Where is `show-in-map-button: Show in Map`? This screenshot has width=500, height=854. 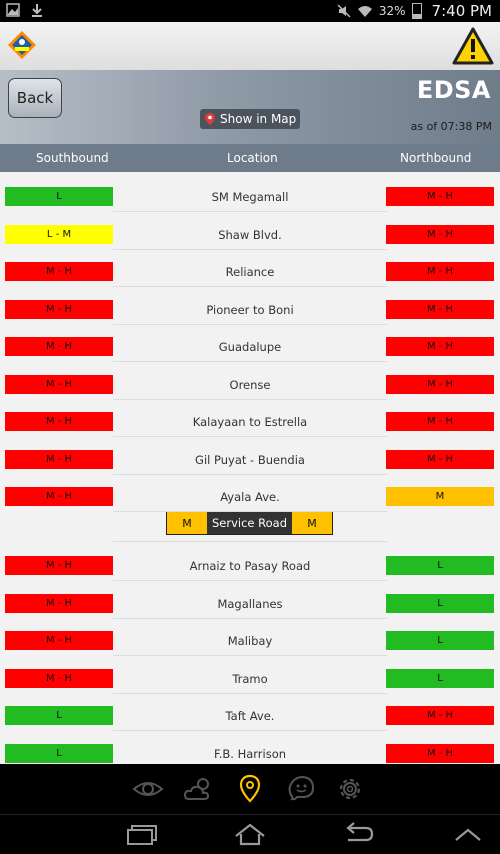 show-in-map-button: Show in Map is located at coordinates (250, 119).